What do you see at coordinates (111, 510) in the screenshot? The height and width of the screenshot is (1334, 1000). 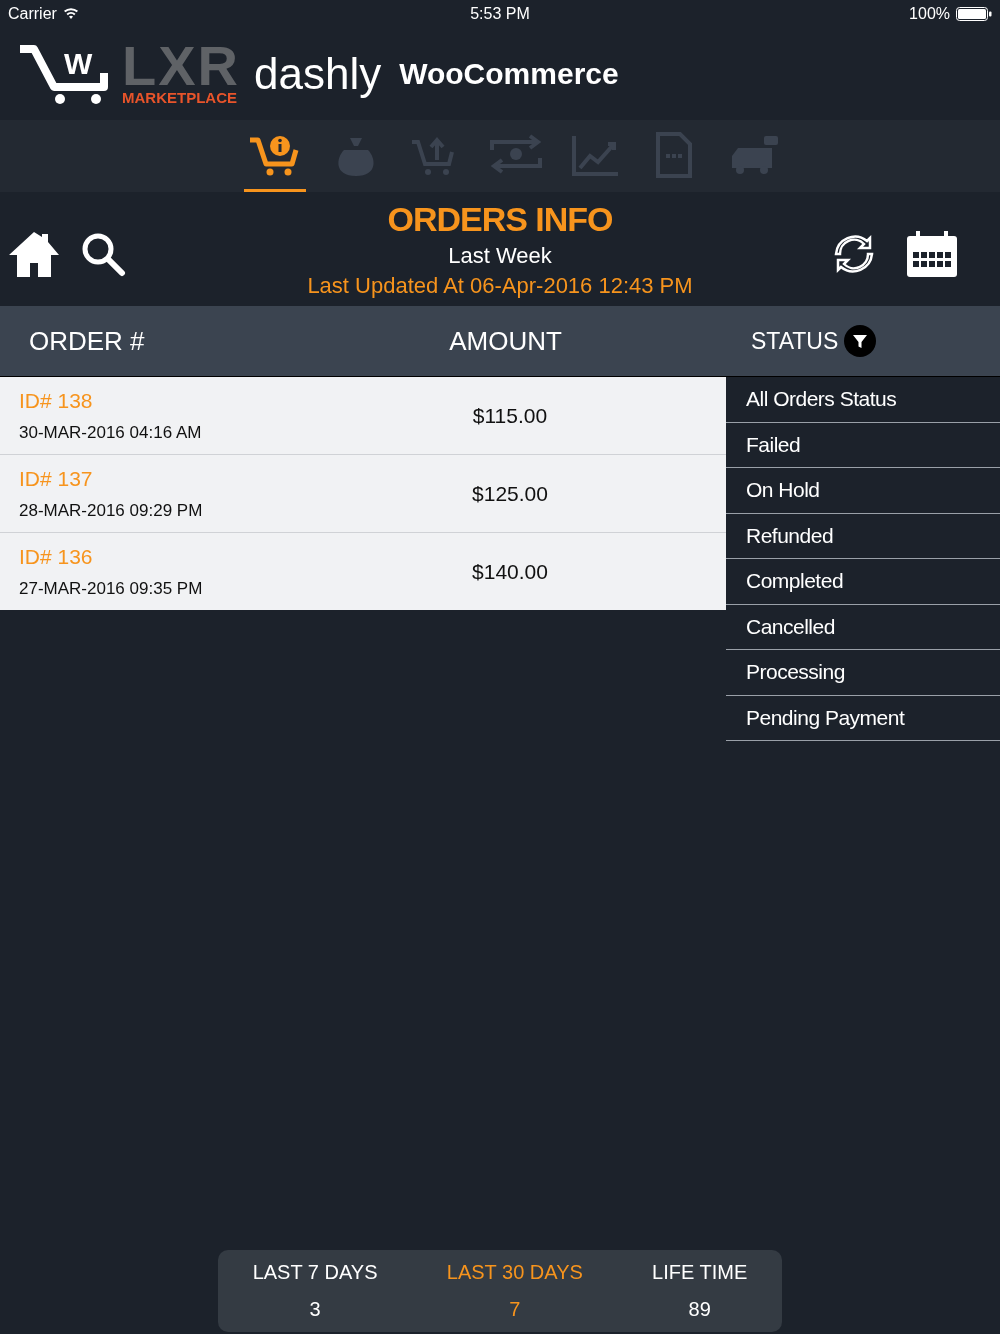 I see `order-date: 28-MAR-2016 09:29 PM` at bounding box center [111, 510].